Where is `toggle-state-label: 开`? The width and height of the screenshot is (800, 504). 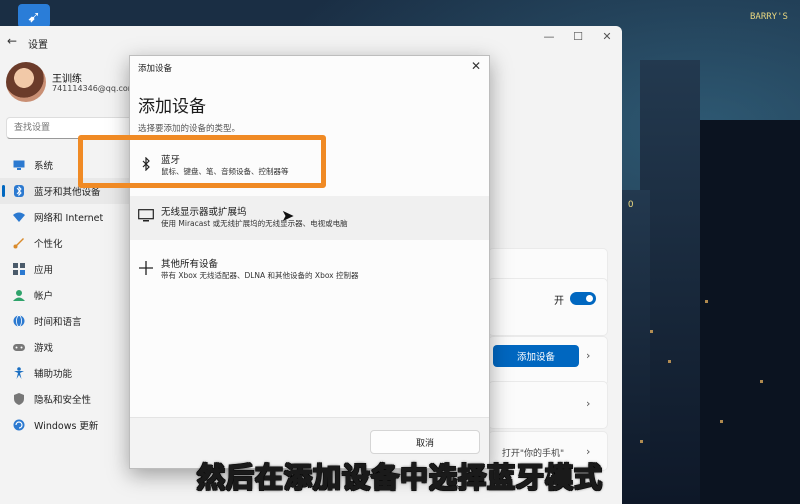
toggle-state-label: 开 is located at coordinates (559, 301).